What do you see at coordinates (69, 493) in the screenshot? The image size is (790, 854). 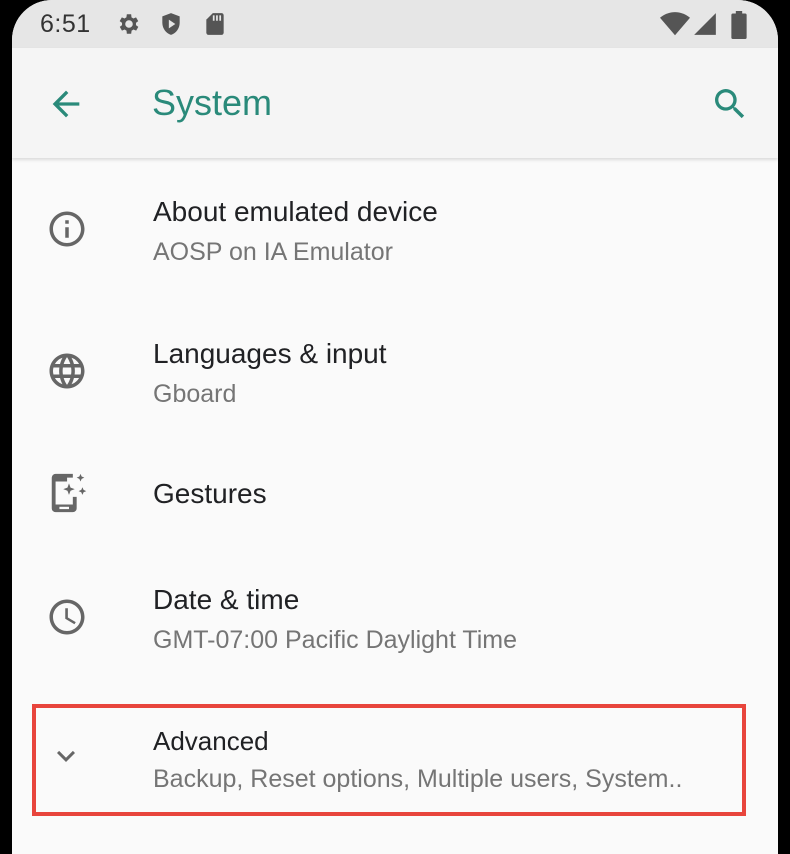 I see `gestures-phone-icon` at bounding box center [69, 493].